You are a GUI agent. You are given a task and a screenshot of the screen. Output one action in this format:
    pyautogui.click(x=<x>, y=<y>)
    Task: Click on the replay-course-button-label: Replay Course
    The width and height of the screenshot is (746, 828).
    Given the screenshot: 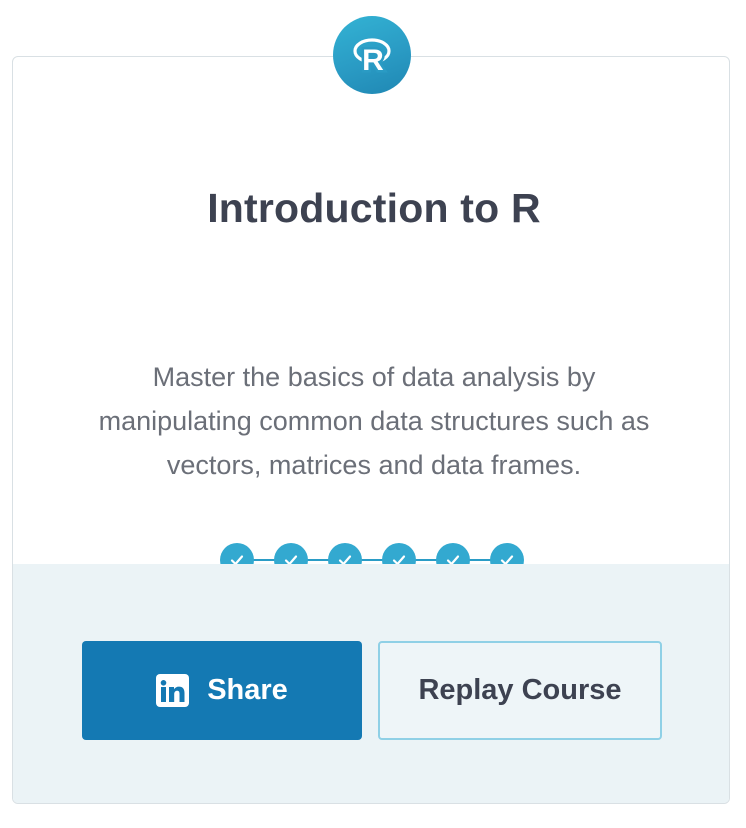 What is the action you would take?
    pyautogui.click(x=520, y=690)
    